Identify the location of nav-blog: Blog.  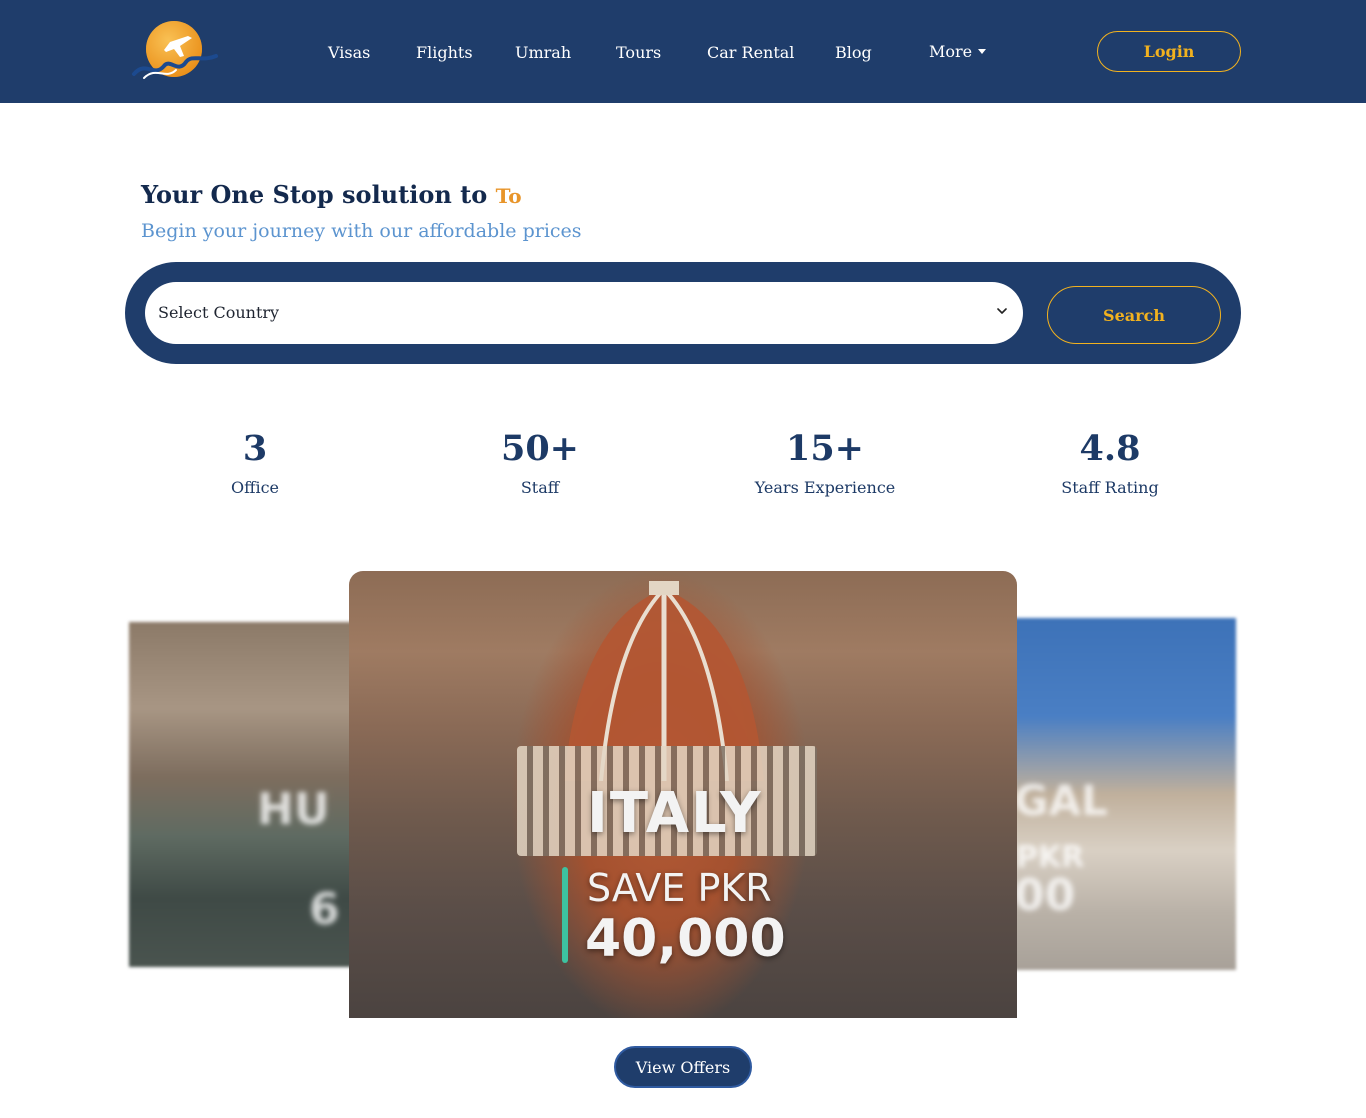
(853, 52).